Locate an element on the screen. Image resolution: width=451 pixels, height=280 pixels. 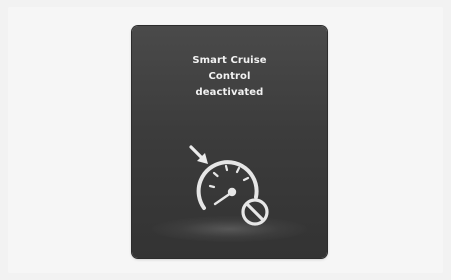
message-line-3: deactivated is located at coordinates (229, 92).